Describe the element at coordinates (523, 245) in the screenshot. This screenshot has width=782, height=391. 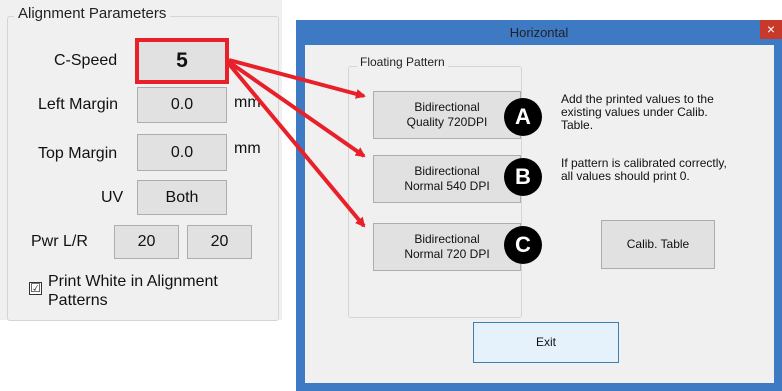
I see `callout-c: C` at that location.